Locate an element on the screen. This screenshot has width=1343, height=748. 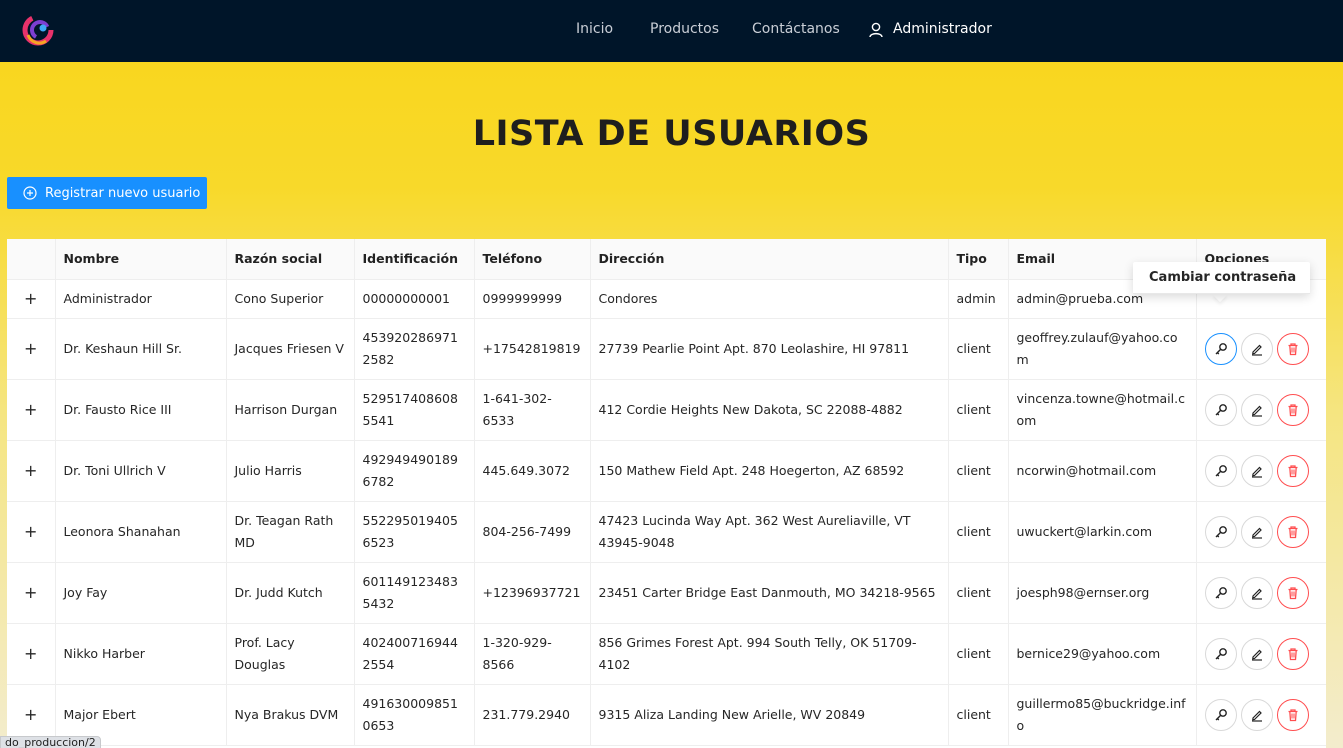
cell-direccion: 9315 Aliza Landing New Arielle, WV 20849 is located at coordinates (769, 715).